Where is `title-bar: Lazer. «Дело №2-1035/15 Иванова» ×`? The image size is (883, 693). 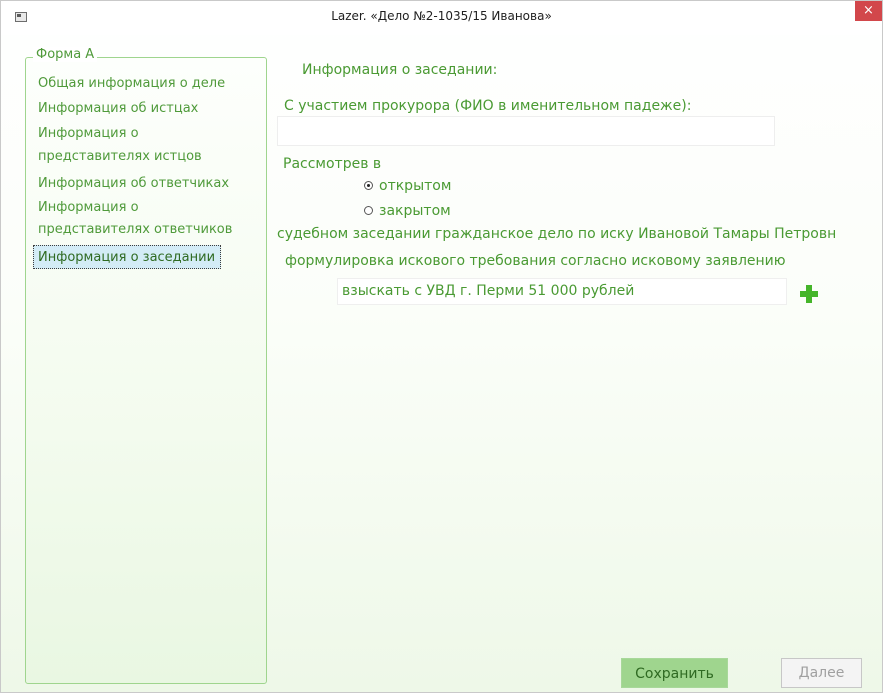
title-bar: Lazer. «Дело №2-1035/15 Иванова» × is located at coordinates (441, 18).